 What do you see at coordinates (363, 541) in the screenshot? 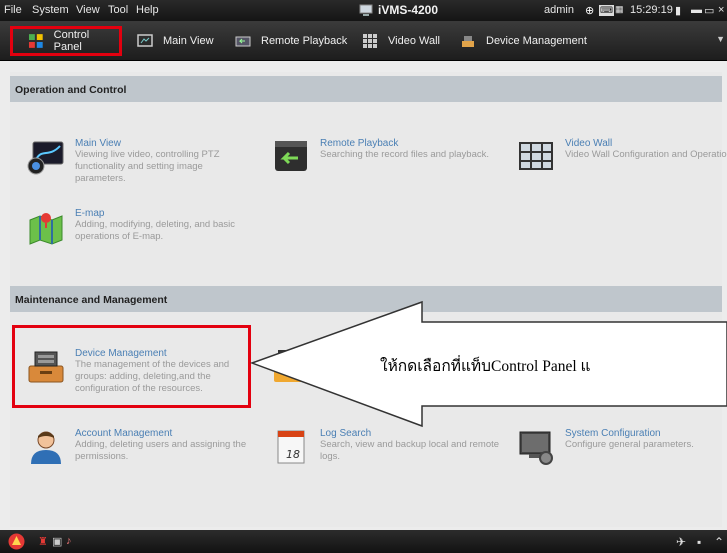
I see `status-bar: ♜ ▣ ♪ ✈ ▪ ⌃` at bounding box center [363, 541].